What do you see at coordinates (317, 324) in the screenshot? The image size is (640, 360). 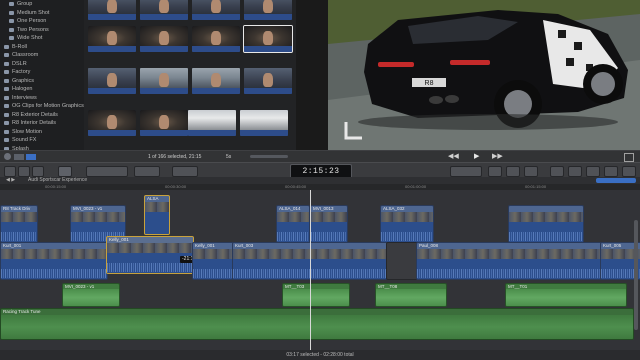 I see `music-track: Racing Track Tune` at bounding box center [317, 324].